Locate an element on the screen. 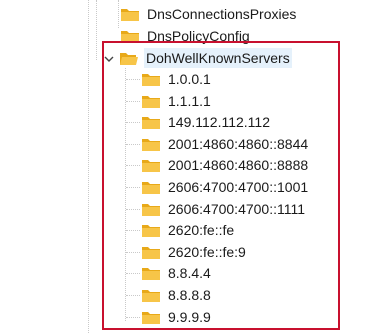 The height and width of the screenshot is (333, 374). tree-node-label: 2001:4860:4860::8888 is located at coordinates (238, 165).